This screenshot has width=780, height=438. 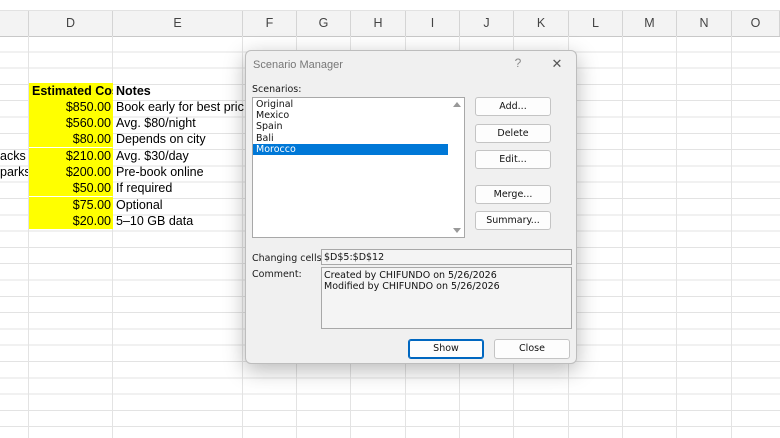 What do you see at coordinates (178, 123) in the screenshot?
I see `cell-e-note: Avg. $80/night` at bounding box center [178, 123].